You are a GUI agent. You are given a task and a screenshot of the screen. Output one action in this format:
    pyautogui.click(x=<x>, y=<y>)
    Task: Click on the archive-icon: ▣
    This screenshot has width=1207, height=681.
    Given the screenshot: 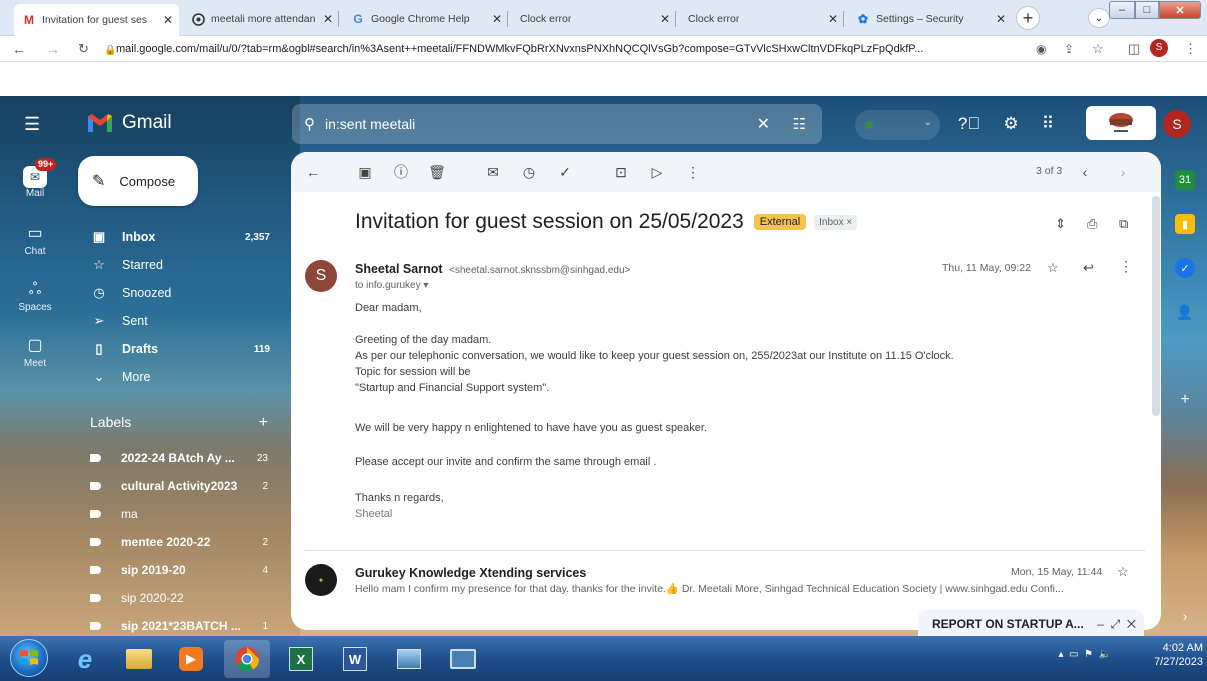 What is the action you would take?
    pyautogui.click(x=365, y=172)
    